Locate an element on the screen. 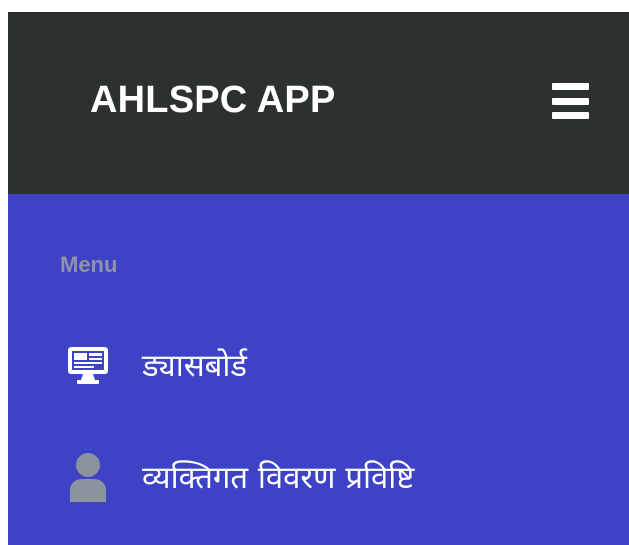 Image resolution: width=629 pixels, height=545 pixels. sidebar-item-label: व्यक्तिगत विवरण प्रविष्टि is located at coordinates (278, 478).